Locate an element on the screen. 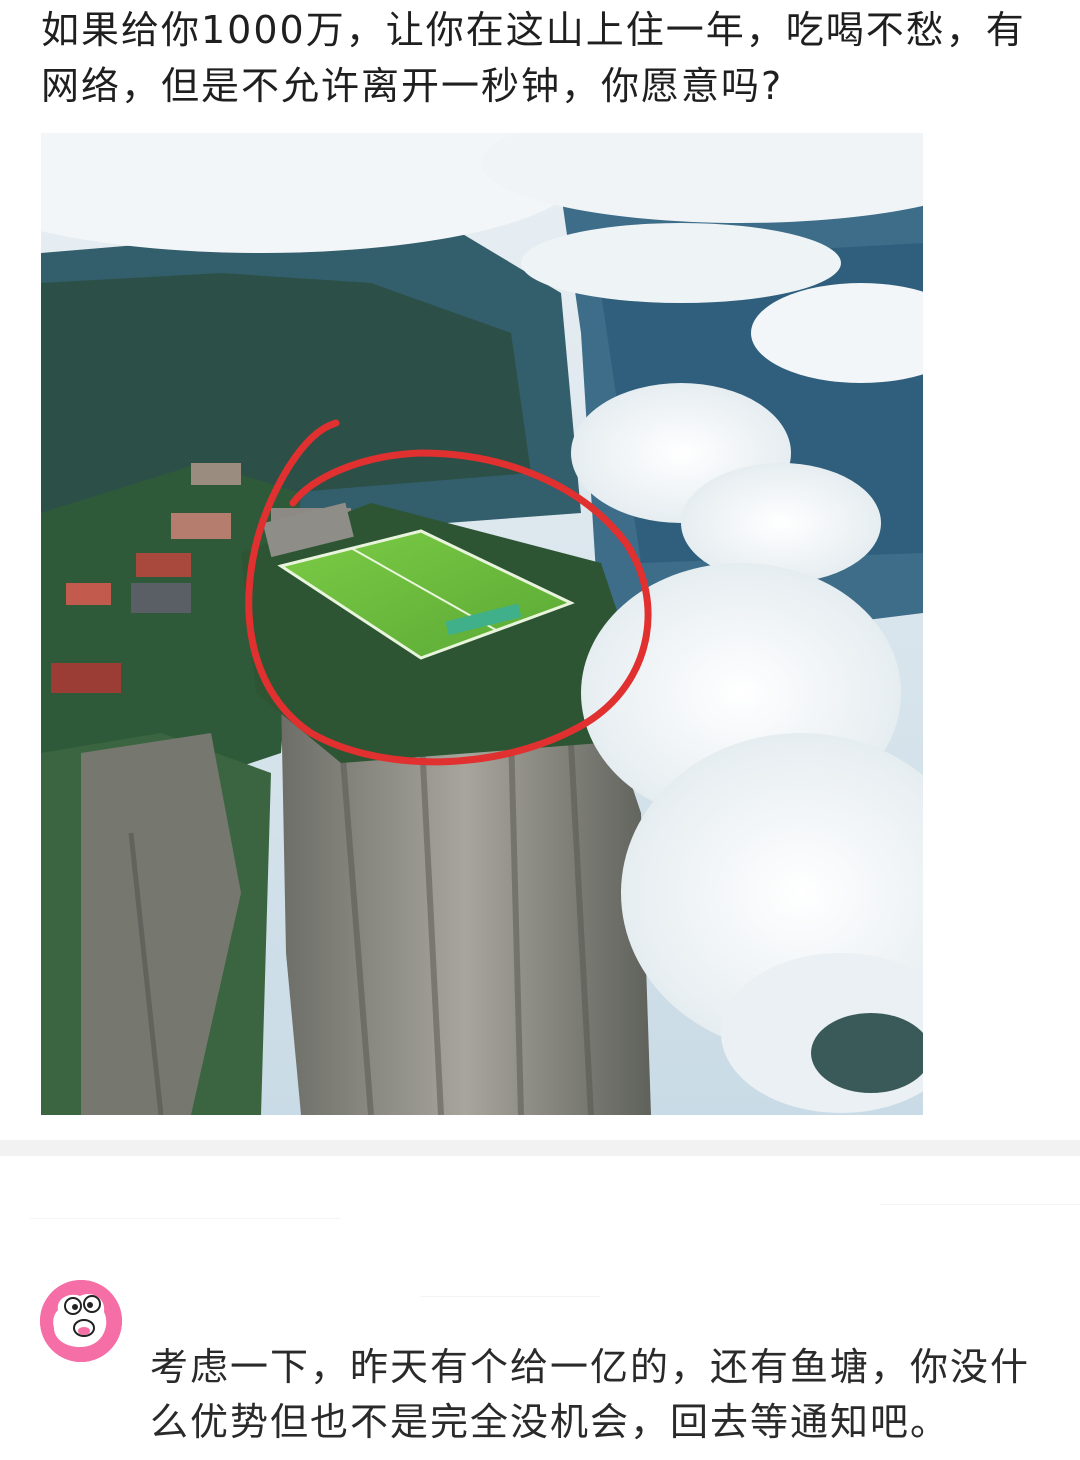 Image resolution: width=1080 pixels, height=1460 pixels. section-divider is located at coordinates (540, 1148).